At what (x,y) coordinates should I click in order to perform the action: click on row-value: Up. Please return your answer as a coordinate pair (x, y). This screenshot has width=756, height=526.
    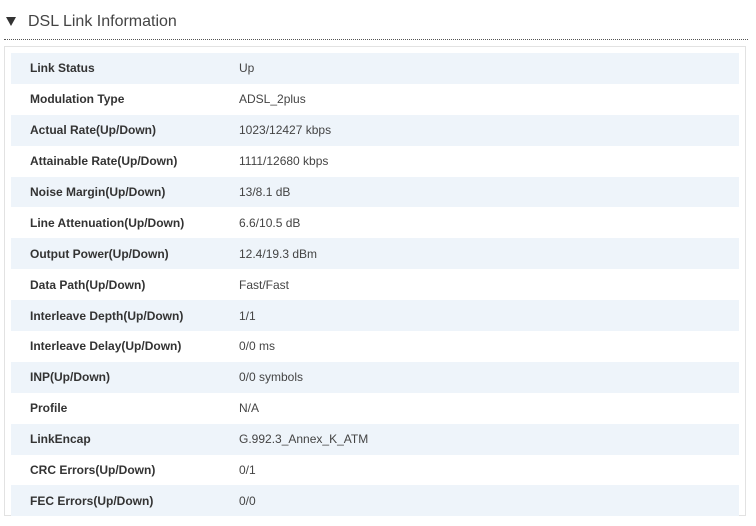
    Looking at the image, I should click on (247, 68).